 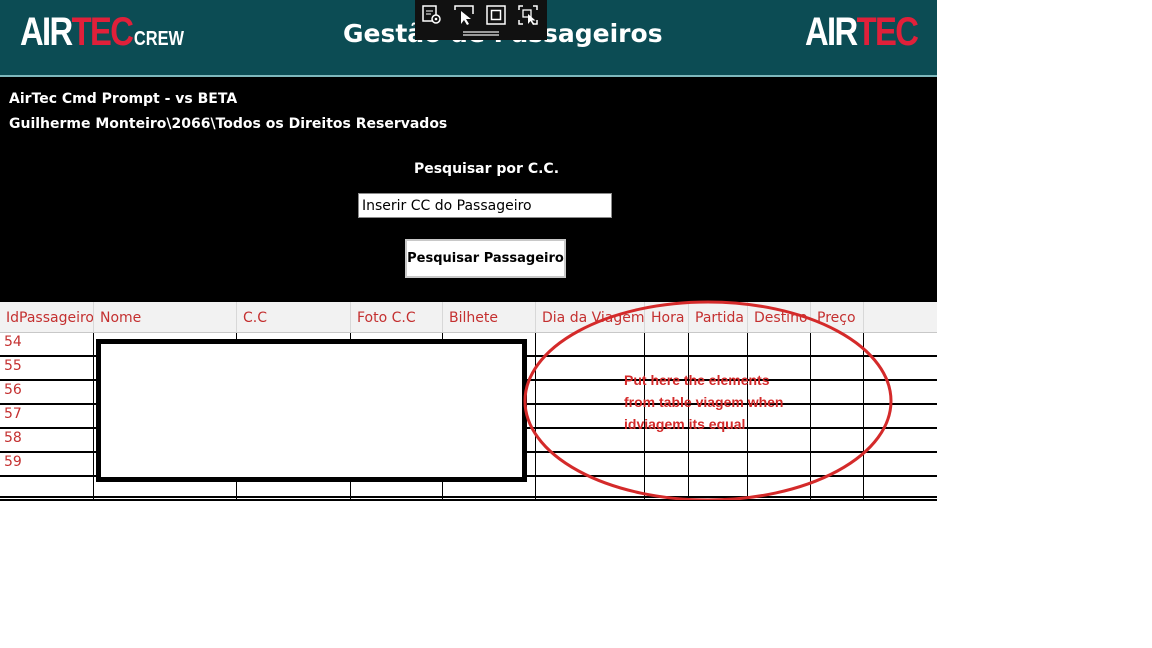 I want to click on passenger-id-cell: 58, so click(x=13, y=438).